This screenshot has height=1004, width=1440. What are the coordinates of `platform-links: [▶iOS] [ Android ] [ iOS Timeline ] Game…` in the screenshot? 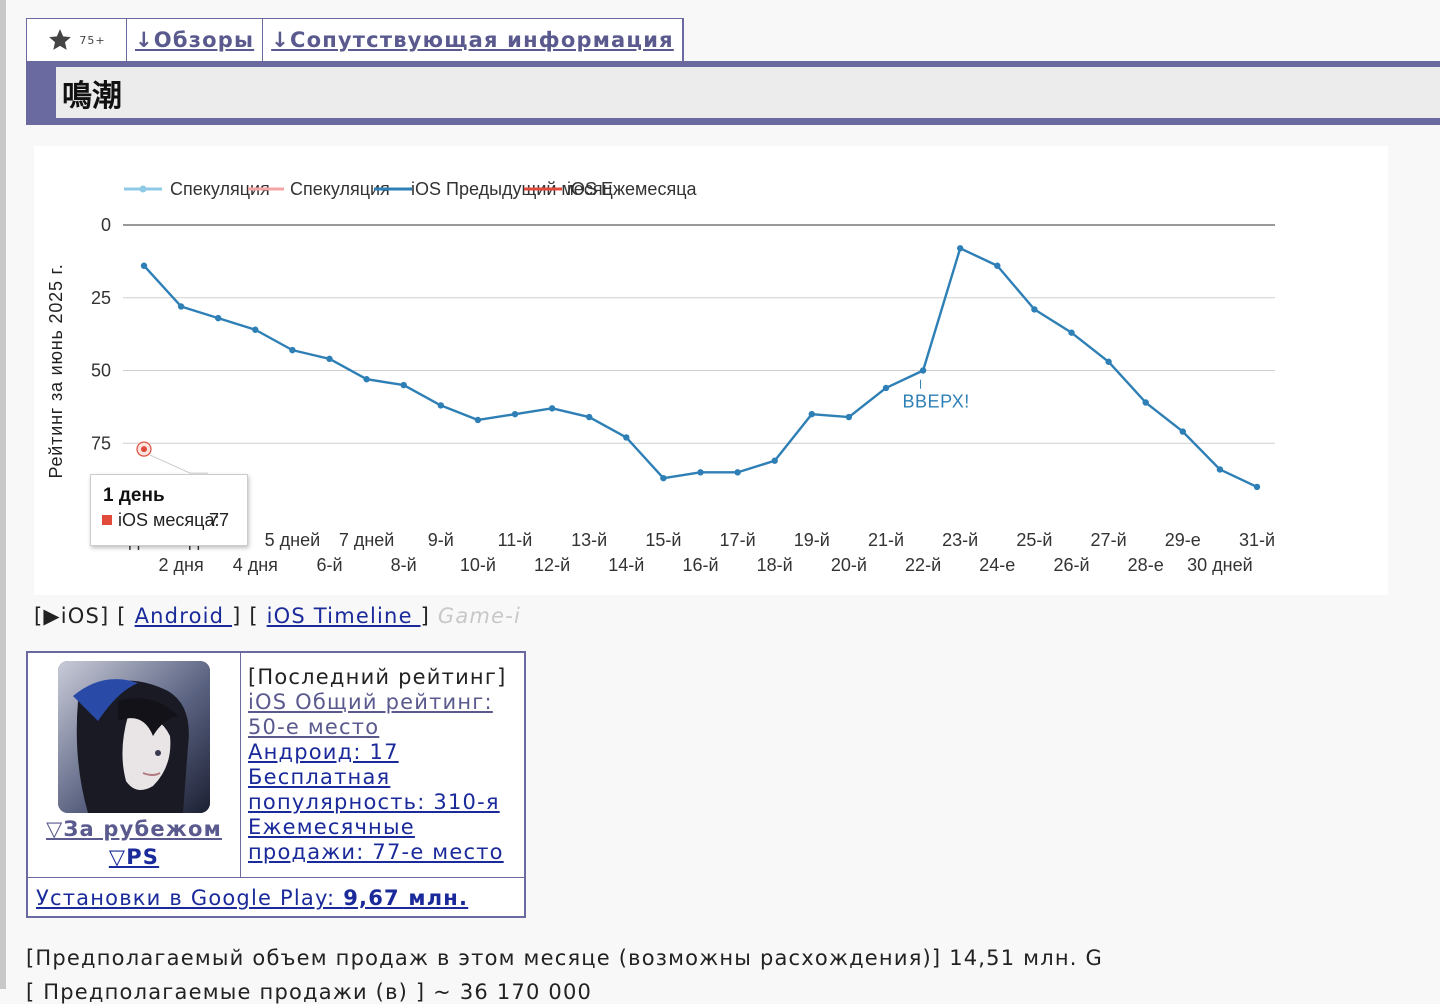 It's located at (277, 616).